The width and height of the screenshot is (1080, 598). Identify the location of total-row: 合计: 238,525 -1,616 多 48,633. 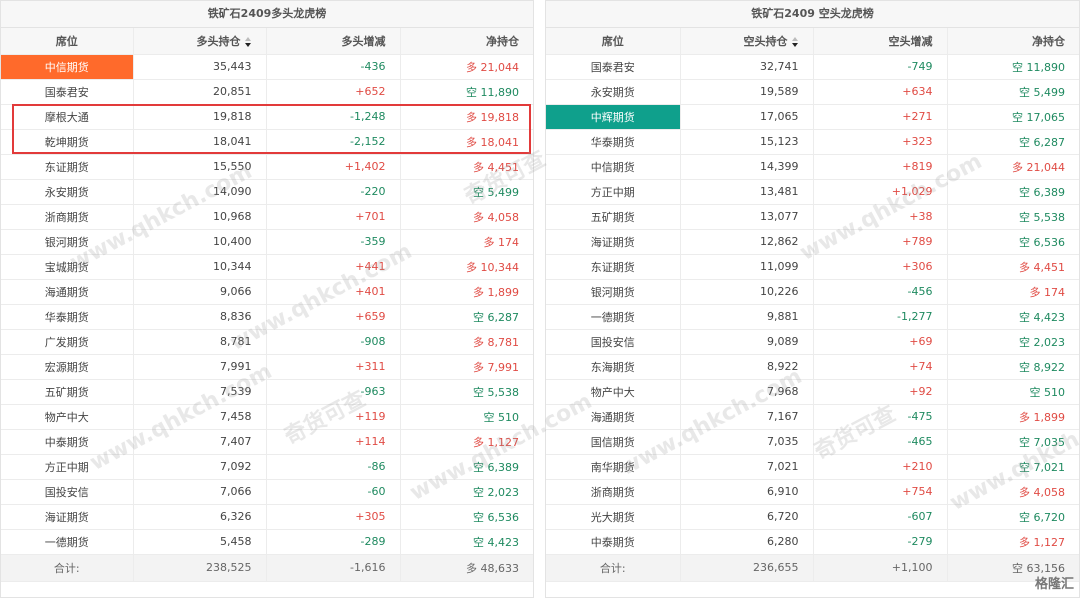
(267, 568).